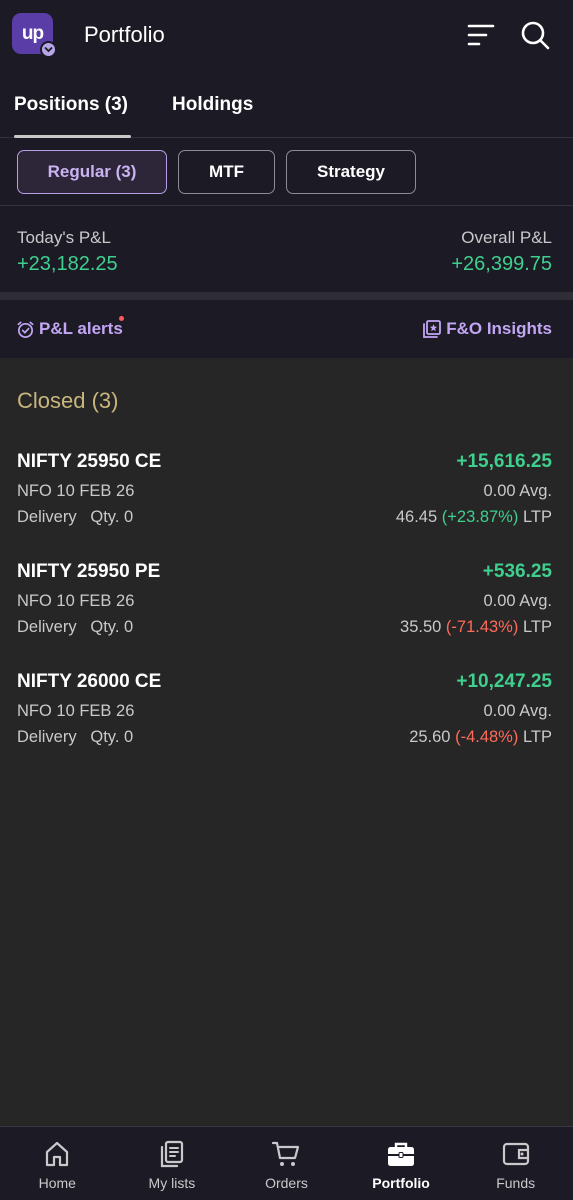 This screenshot has height=1200, width=573. Describe the element at coordinates (515, 1154) in the screenshot. I see `wallet-icon` at that location.